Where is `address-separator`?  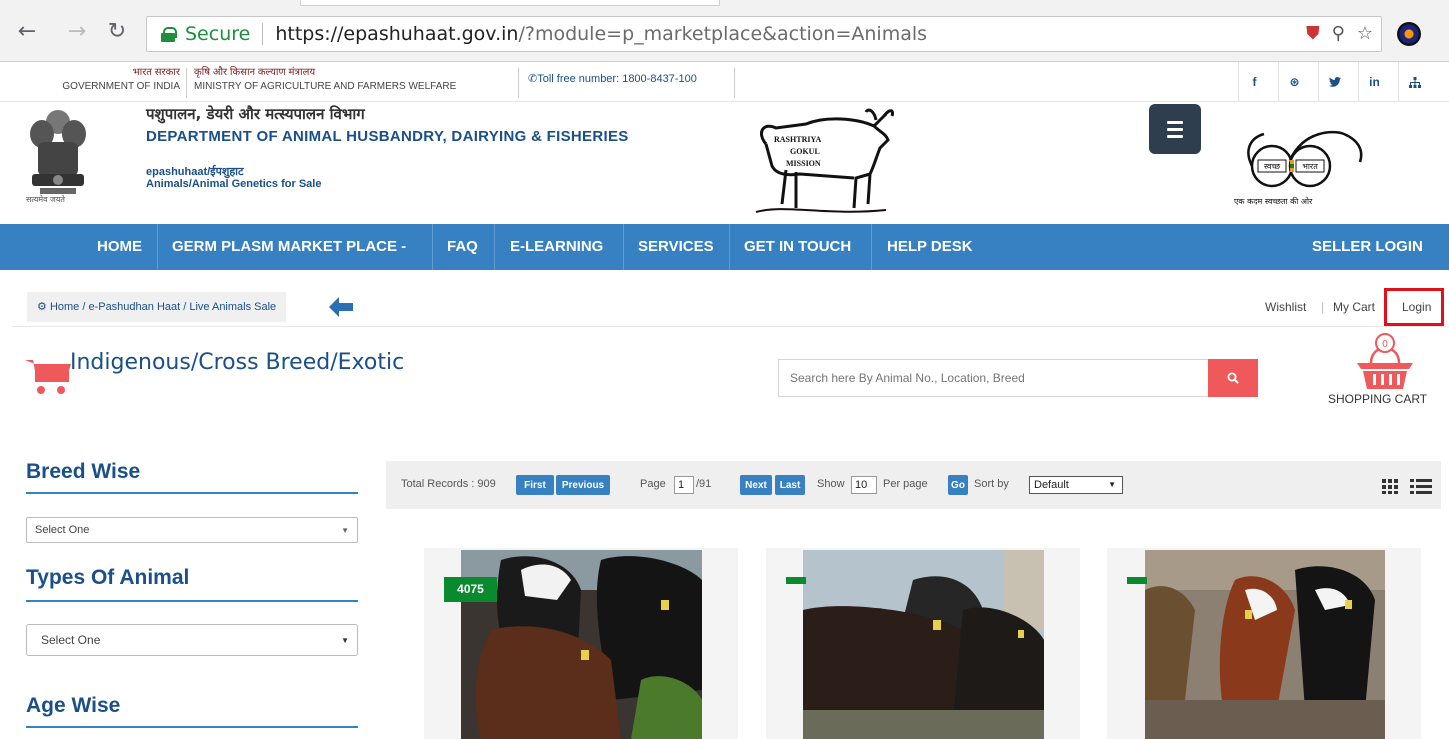
address-separator is located at coordinates (263, 34).